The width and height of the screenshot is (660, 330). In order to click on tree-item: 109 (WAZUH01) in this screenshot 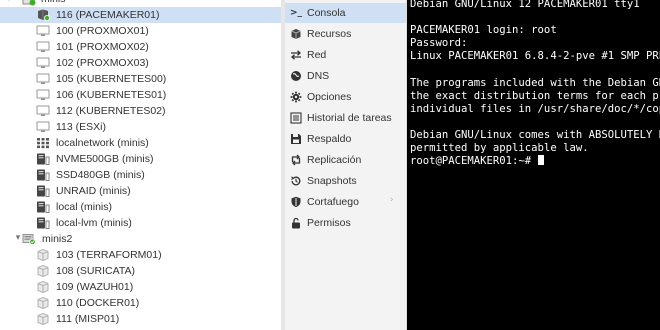, I will do `click(140, 287)`.